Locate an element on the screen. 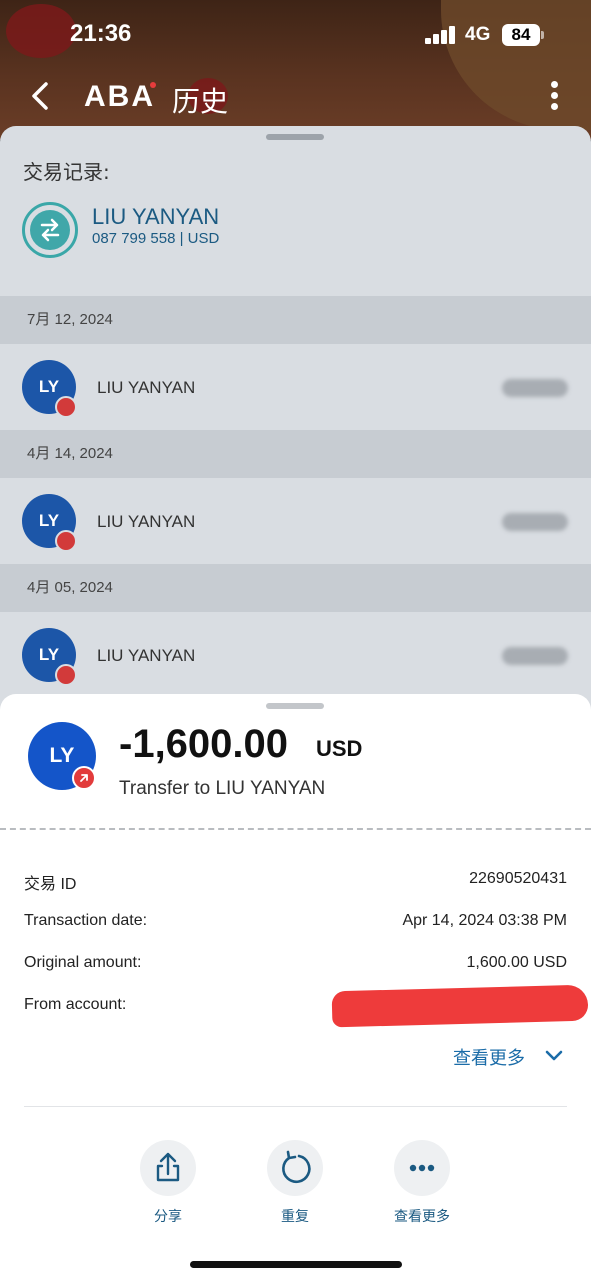 The image size is (591, 1280). repeat-icon is located at coordinates (296, 1167).